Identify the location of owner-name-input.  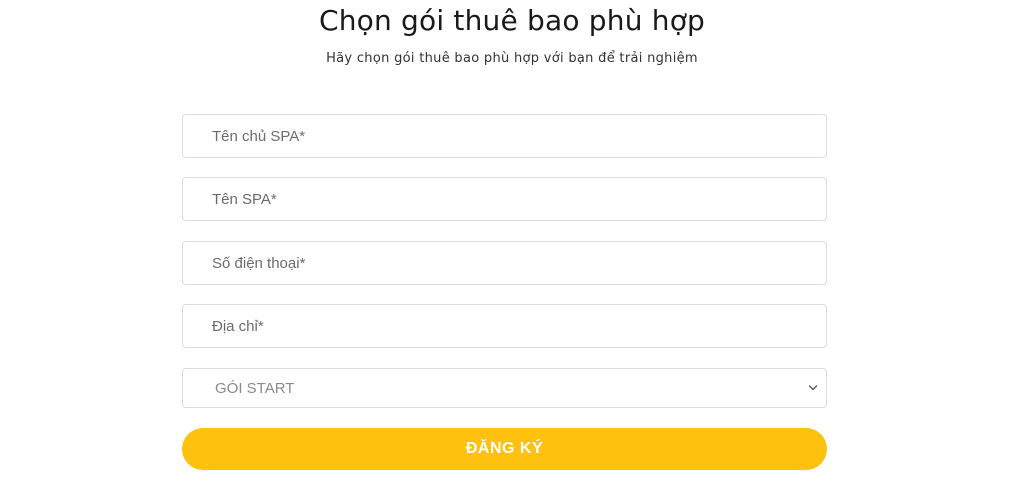
(504, 136).